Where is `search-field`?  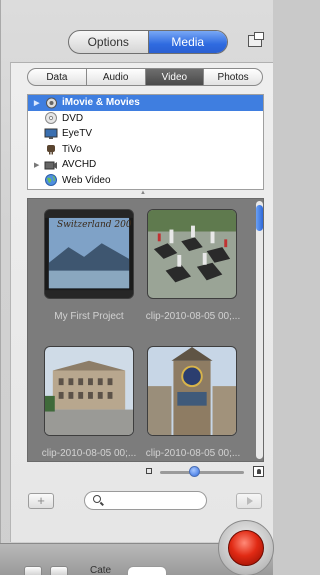
search-field is located at coordinates (145, 500).